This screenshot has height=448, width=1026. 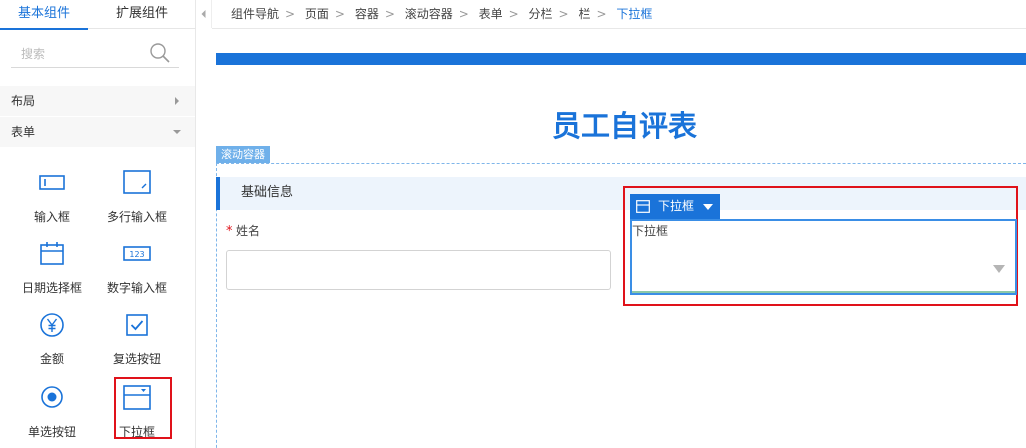 What do you see at coordinates (52, 253) in the screenshot?
I see `calendar-icon` at bounding box center [52, 253].